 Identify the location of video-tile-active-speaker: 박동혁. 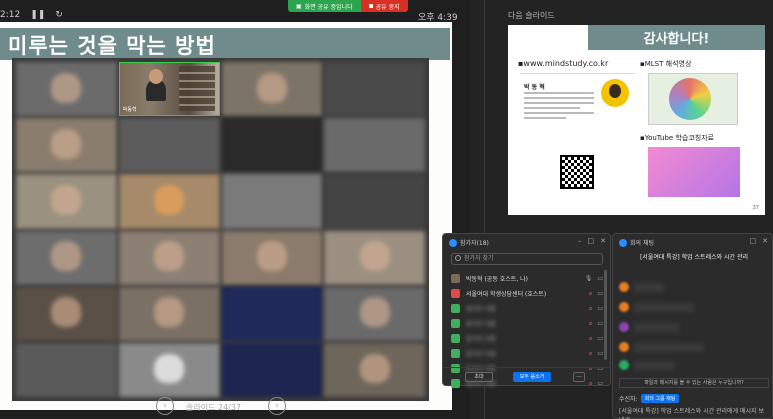
(169, 89).